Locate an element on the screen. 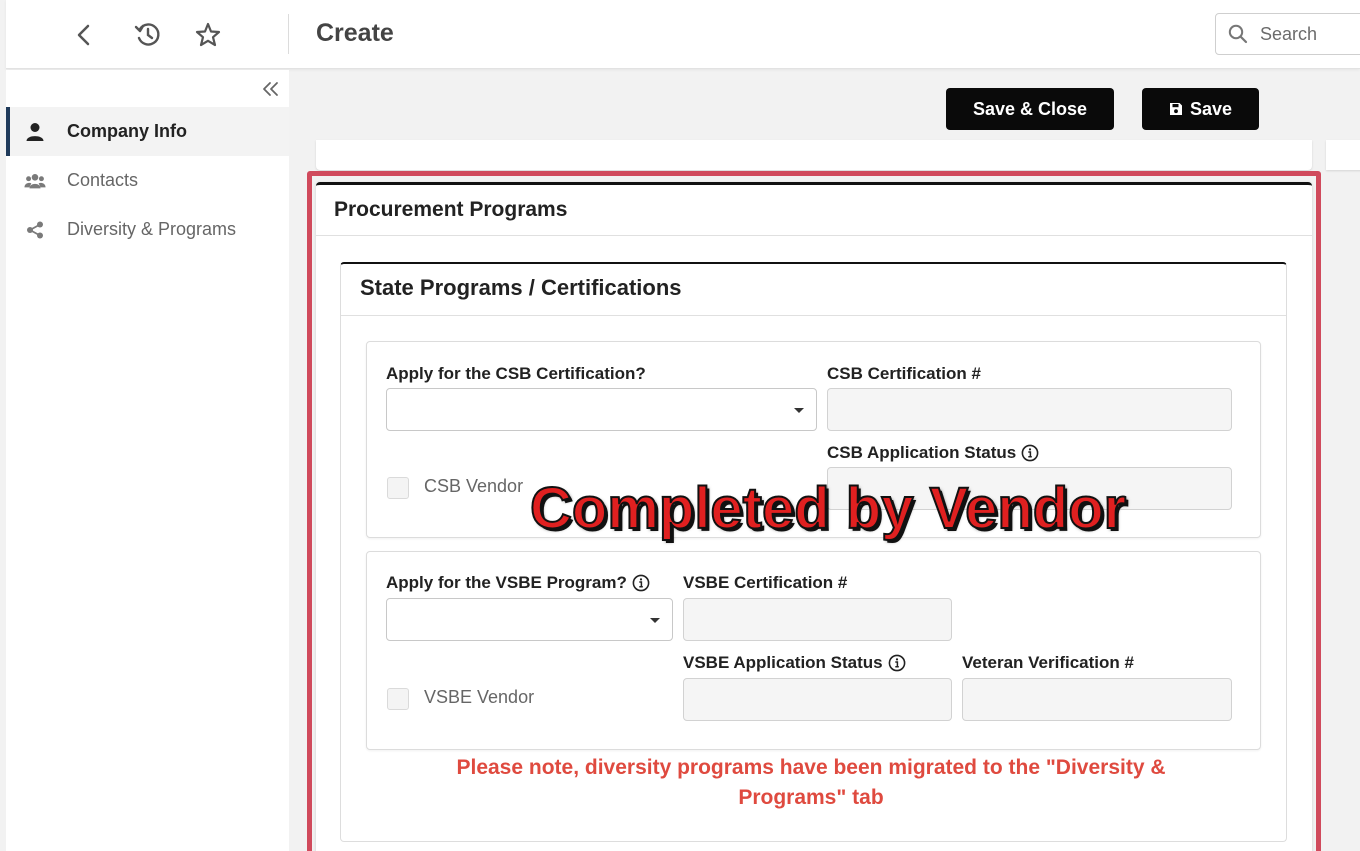 This screenshot has width=1360, height=851. history-icon is located at coordinates (148, 35).